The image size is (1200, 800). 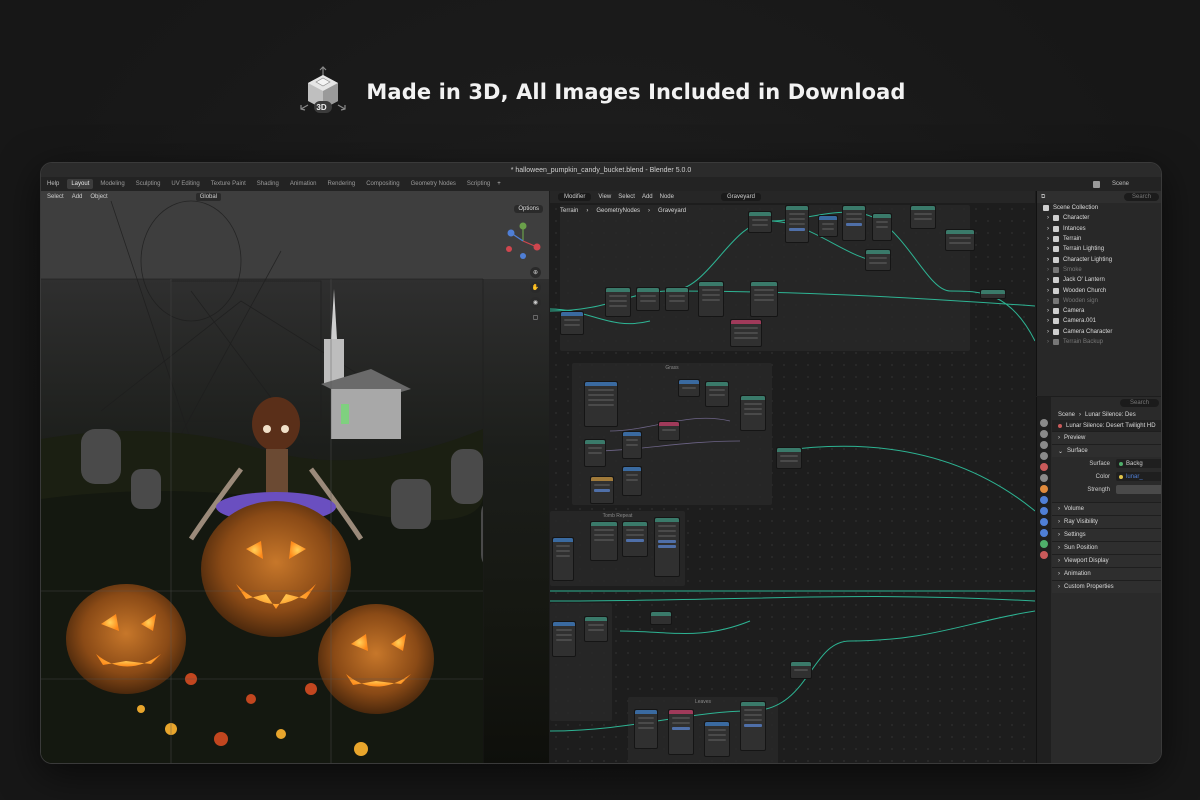 I want to click on tab-geometry-nodes: Geometry Nodes, so click(x=433, y=184).